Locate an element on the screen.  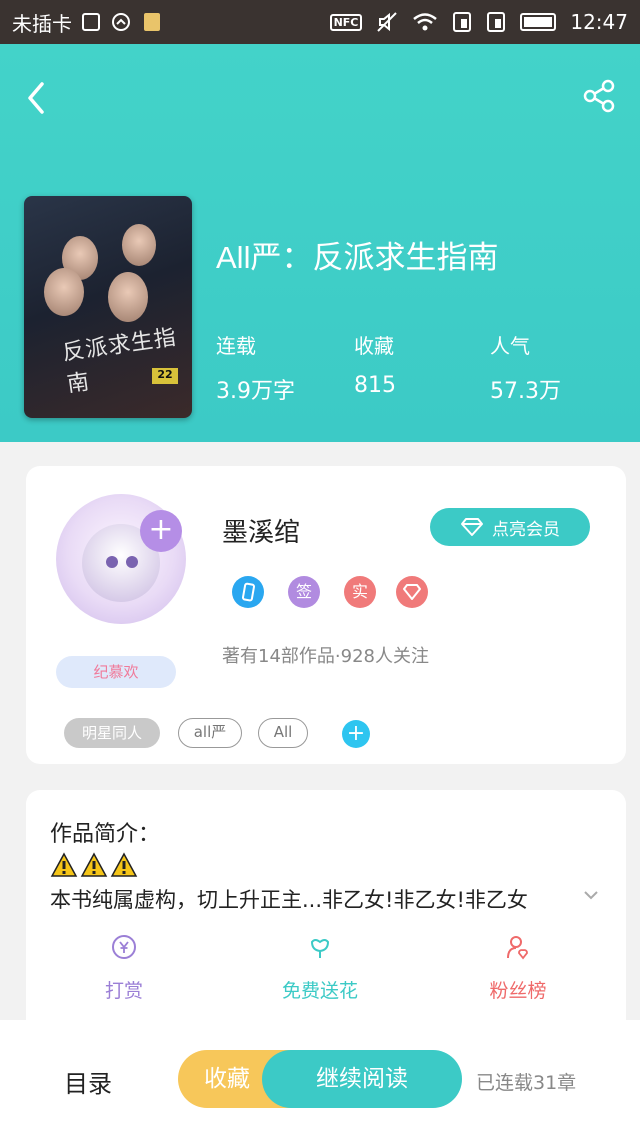
status-bar: 未插卡 NFC 12:47 is located at coordinates (320, 22).